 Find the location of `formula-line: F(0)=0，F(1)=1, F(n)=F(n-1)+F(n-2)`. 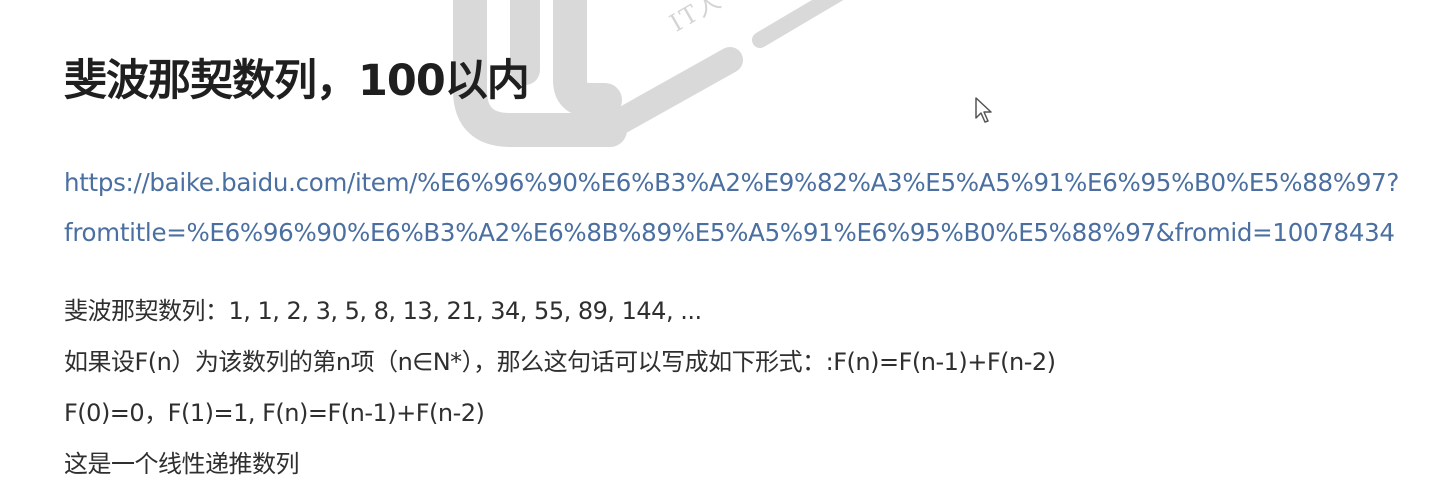

formula-line: F(0)=0，F(1)=1, F(n)=F(n-1)+F(n-2) is located at coordinates (274, 413).